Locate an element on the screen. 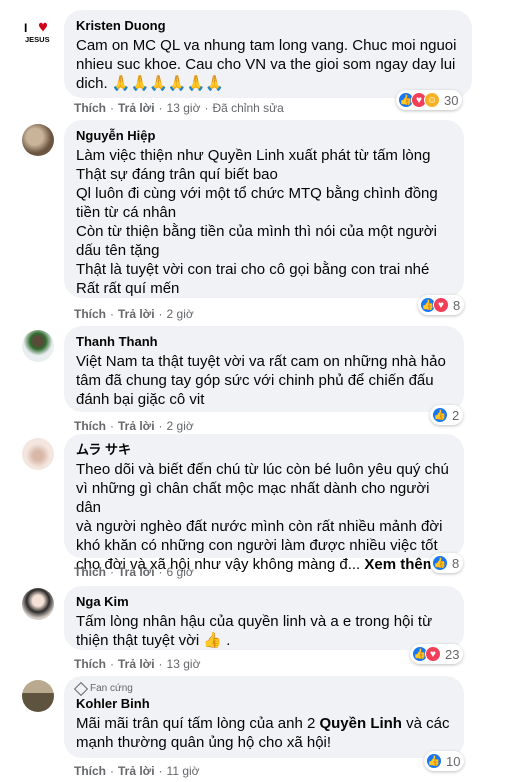 Image resolution: width=518 pixels, height=782 pixels. fan-badge-label: Fan cứng is located at coordinates (111, 688).